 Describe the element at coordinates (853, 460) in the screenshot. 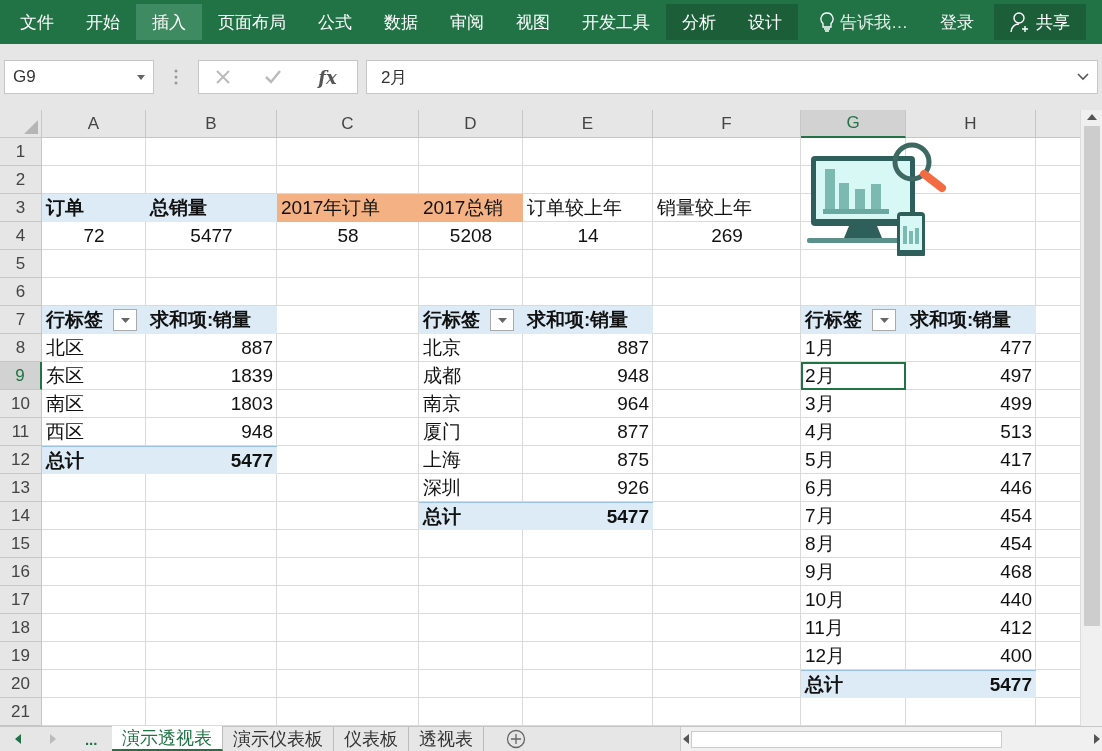

I see `table-cell: 5月` at that location.